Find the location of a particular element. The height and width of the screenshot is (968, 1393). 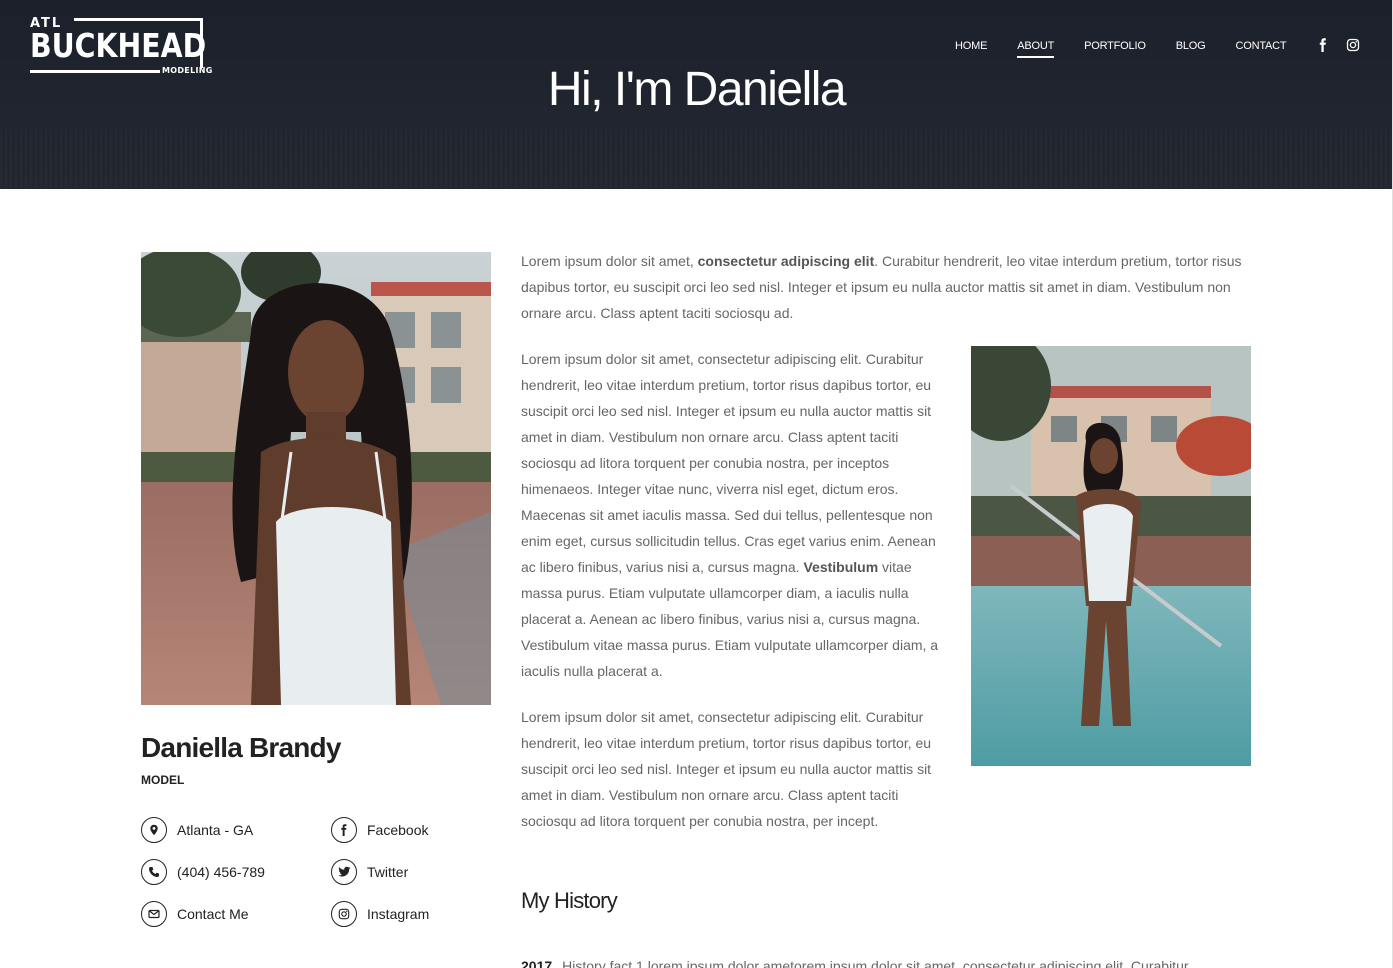

social-instagram-label: Instagram is located at coordinates (398, 914).